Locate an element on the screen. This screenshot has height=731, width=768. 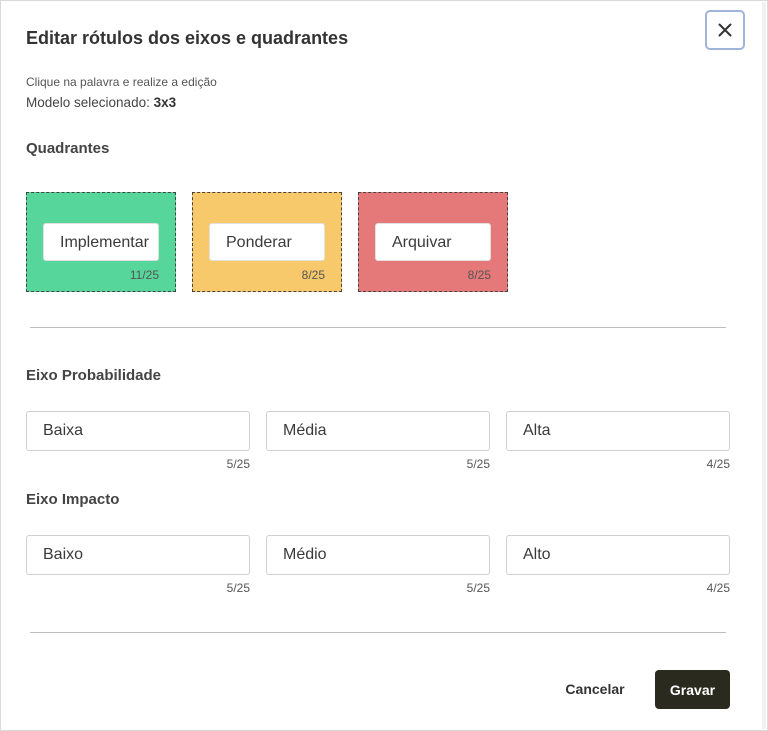
model-value: 3x3 is located at coordinates (165, 102).